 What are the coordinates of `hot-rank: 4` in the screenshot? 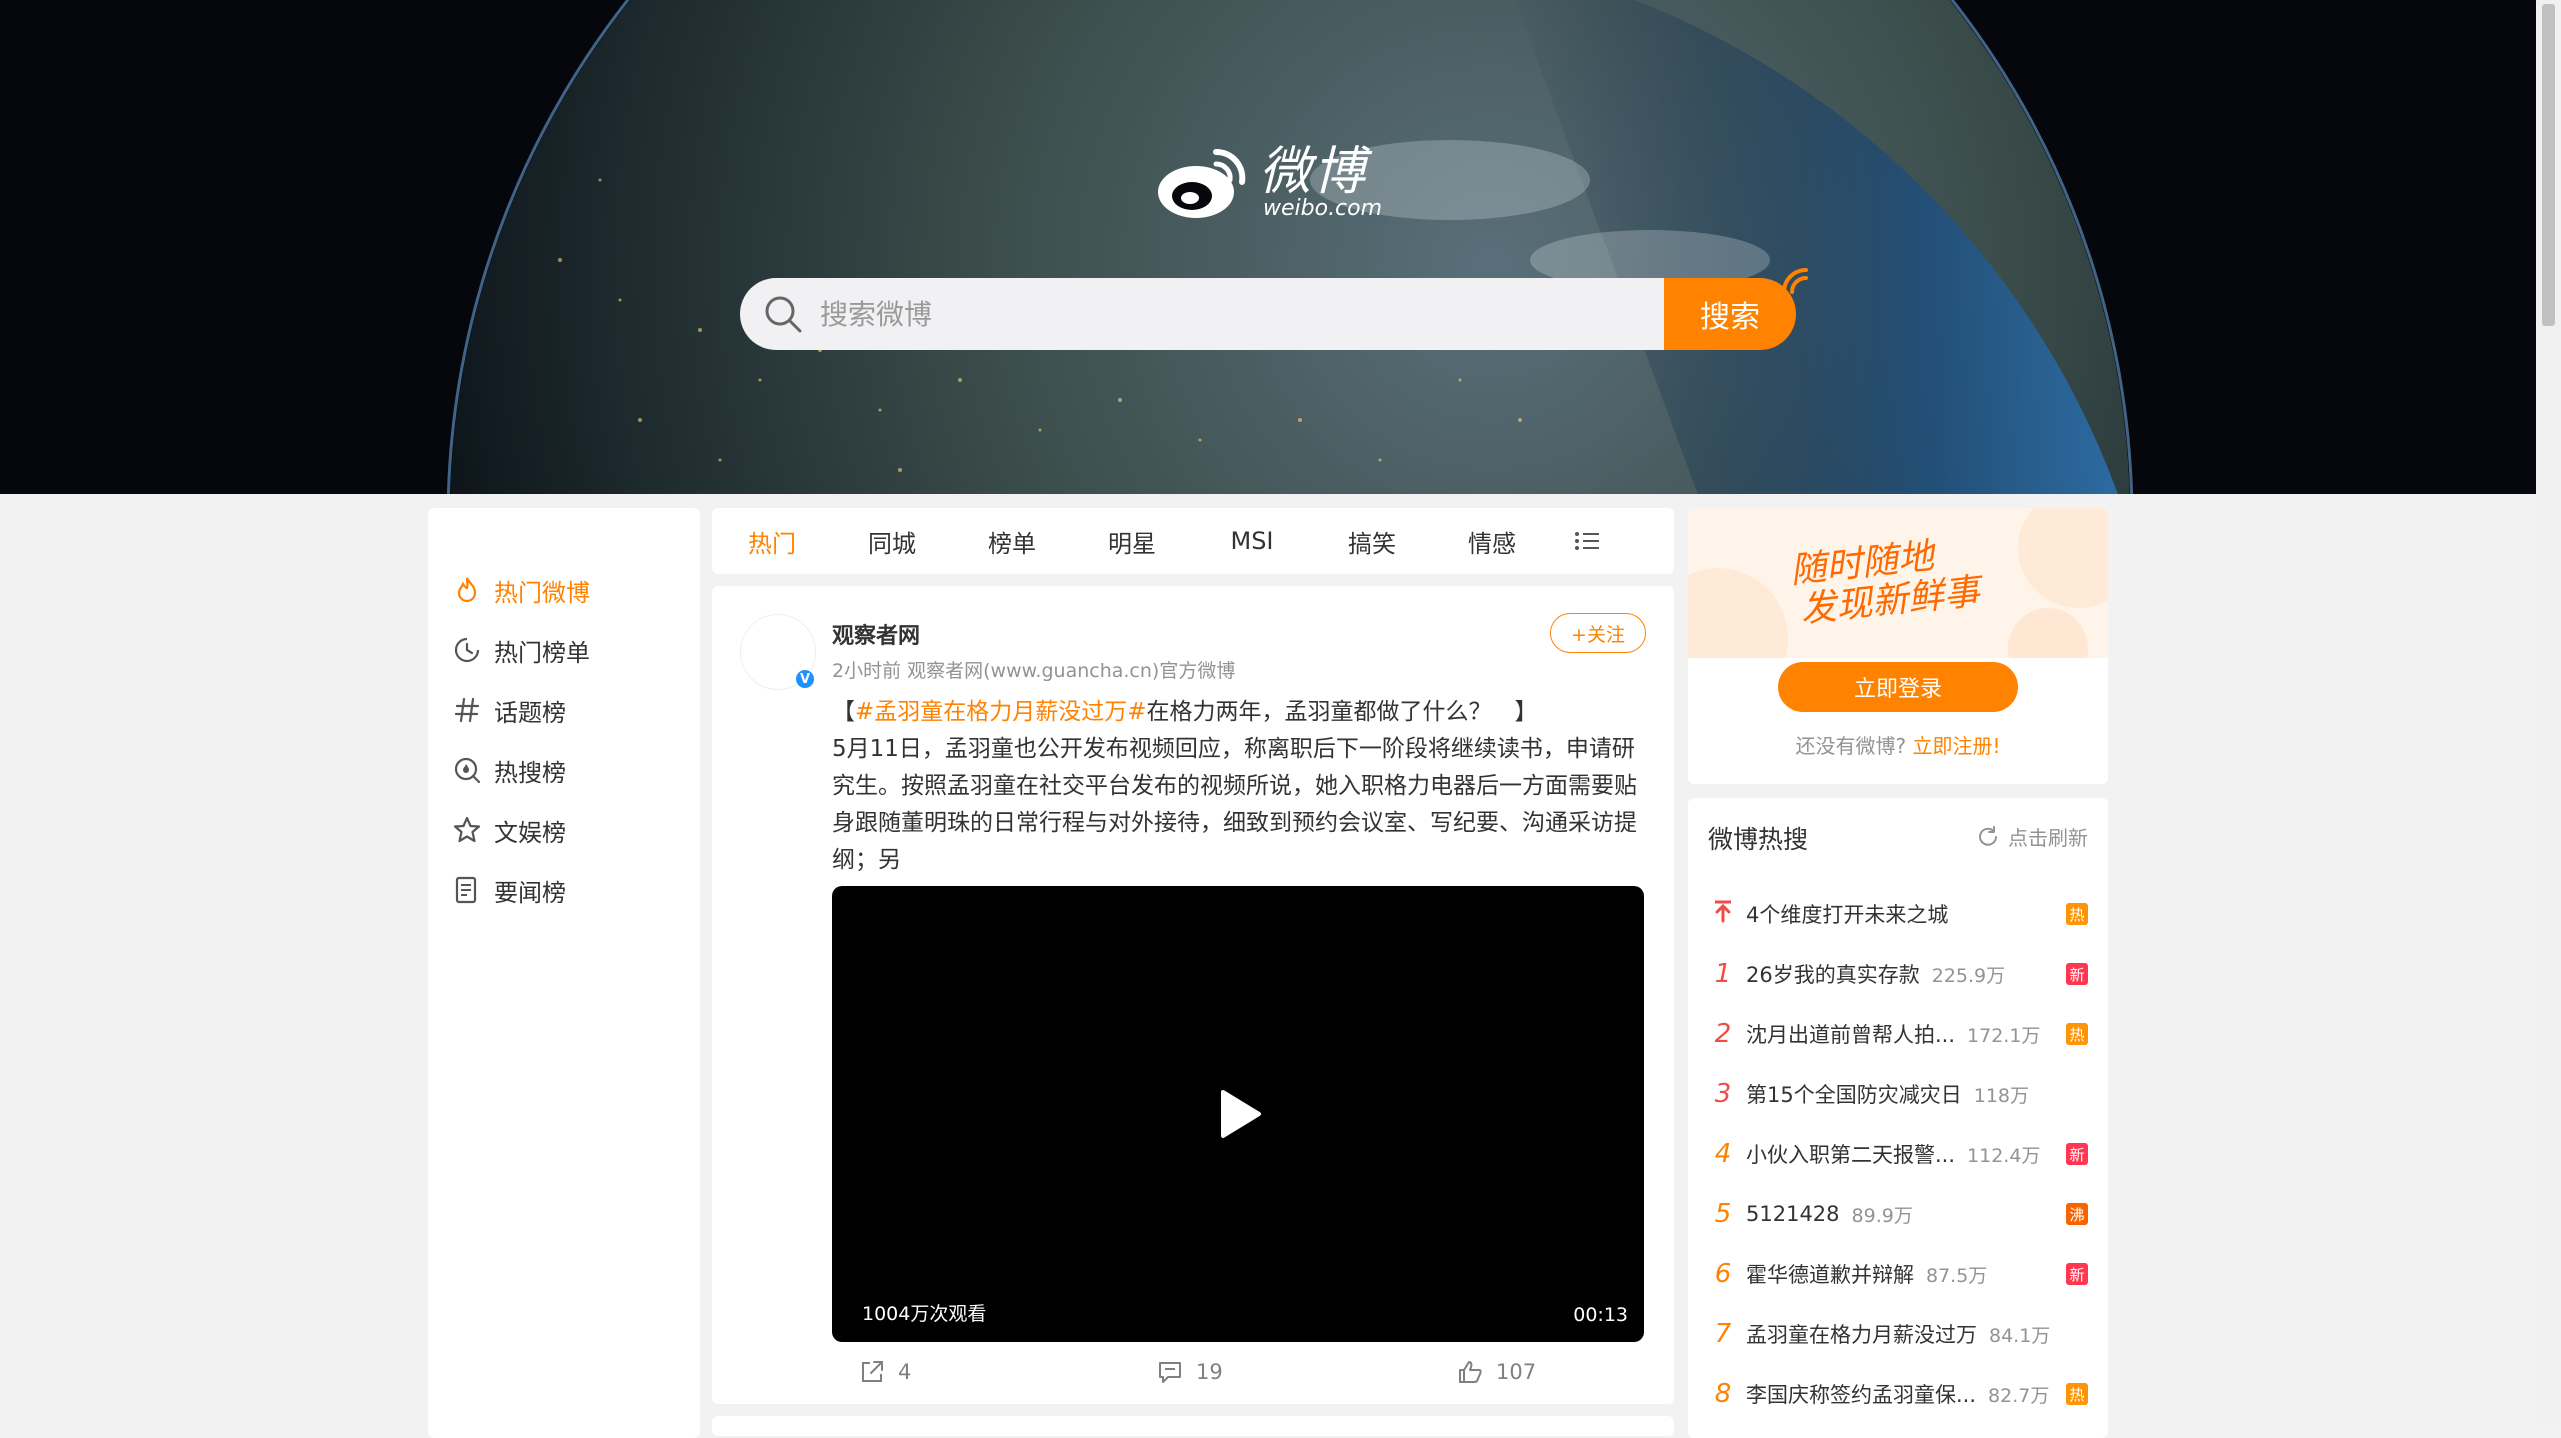 It's located at (1723, 1154).